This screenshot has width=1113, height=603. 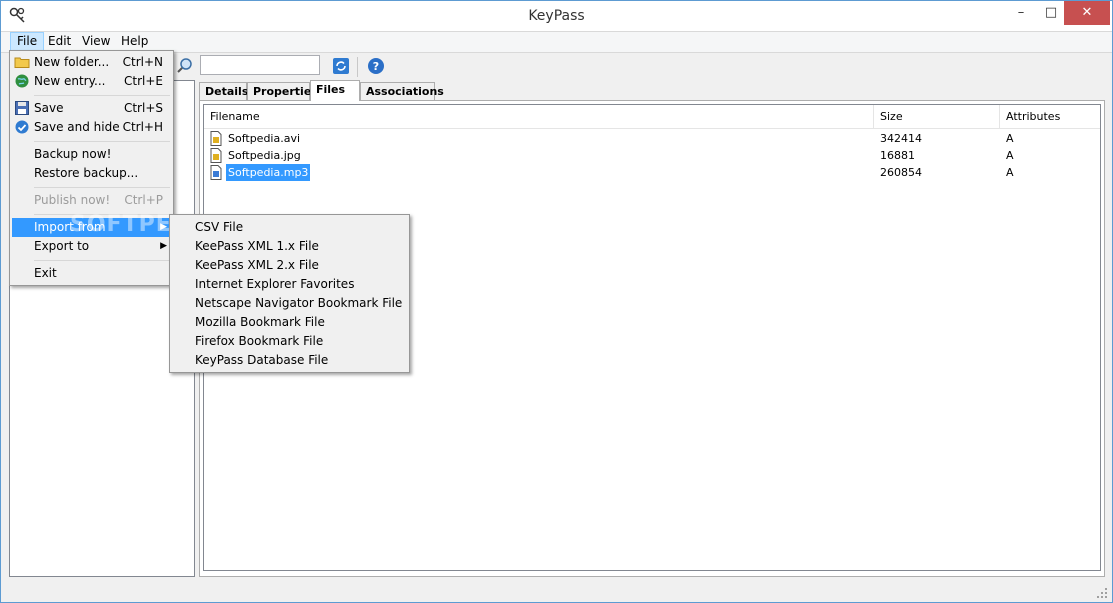 What do you see at coordinates (22, 81) in the screenshot?
I see `globe-icon` at bounding box center [22, 81].